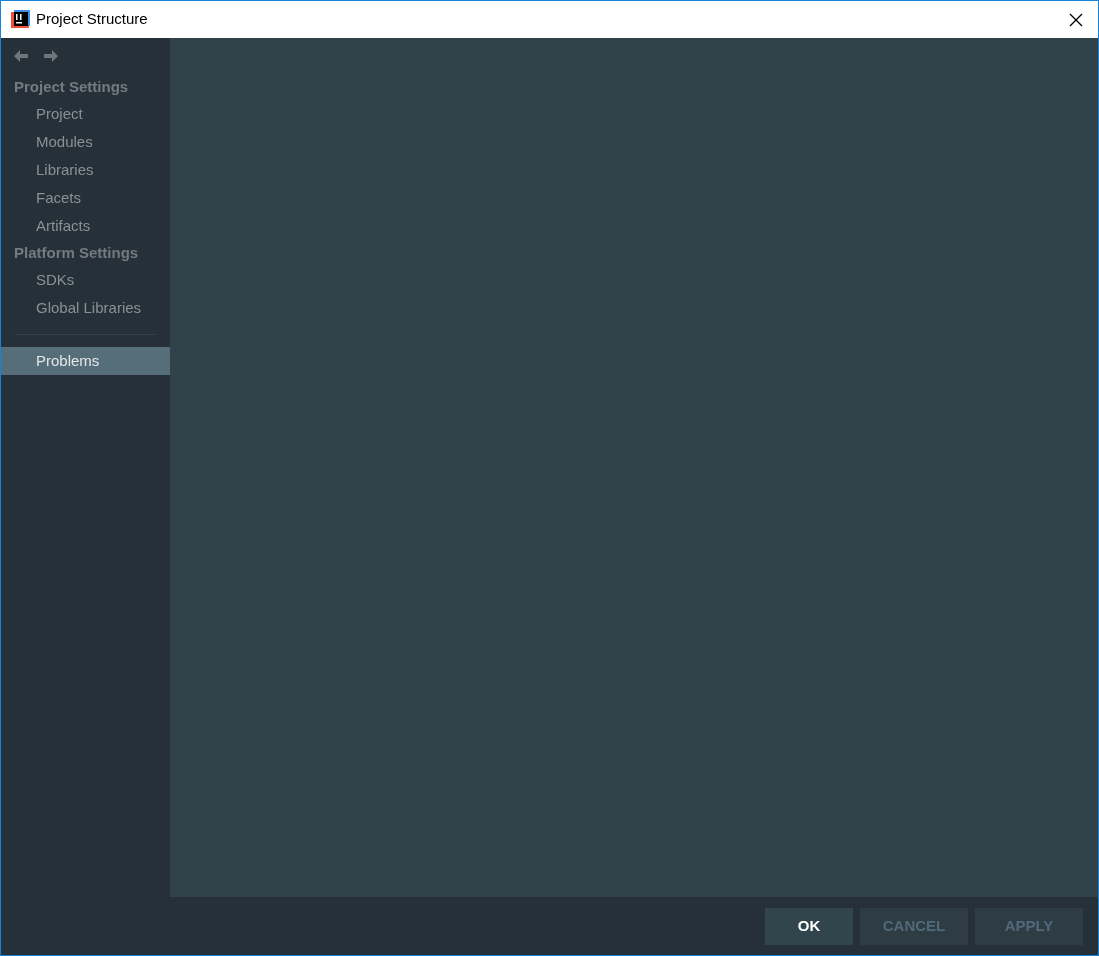  Describe the element at coordinates (51, 56) in the screenshot. I see `forward-arrow-icon` at that location.